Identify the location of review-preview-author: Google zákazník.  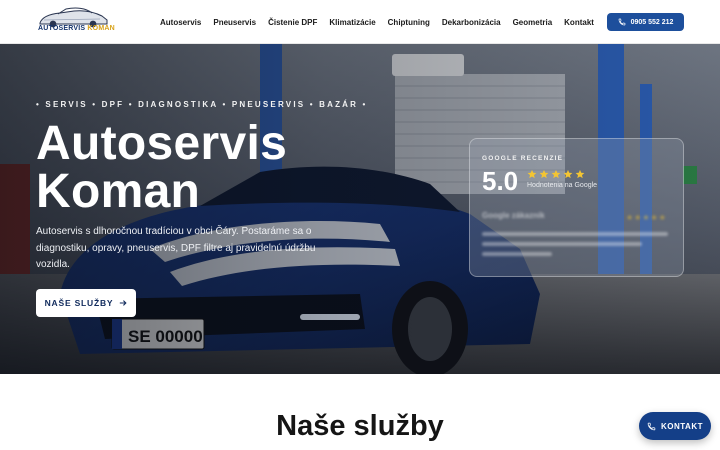
(513, 215).